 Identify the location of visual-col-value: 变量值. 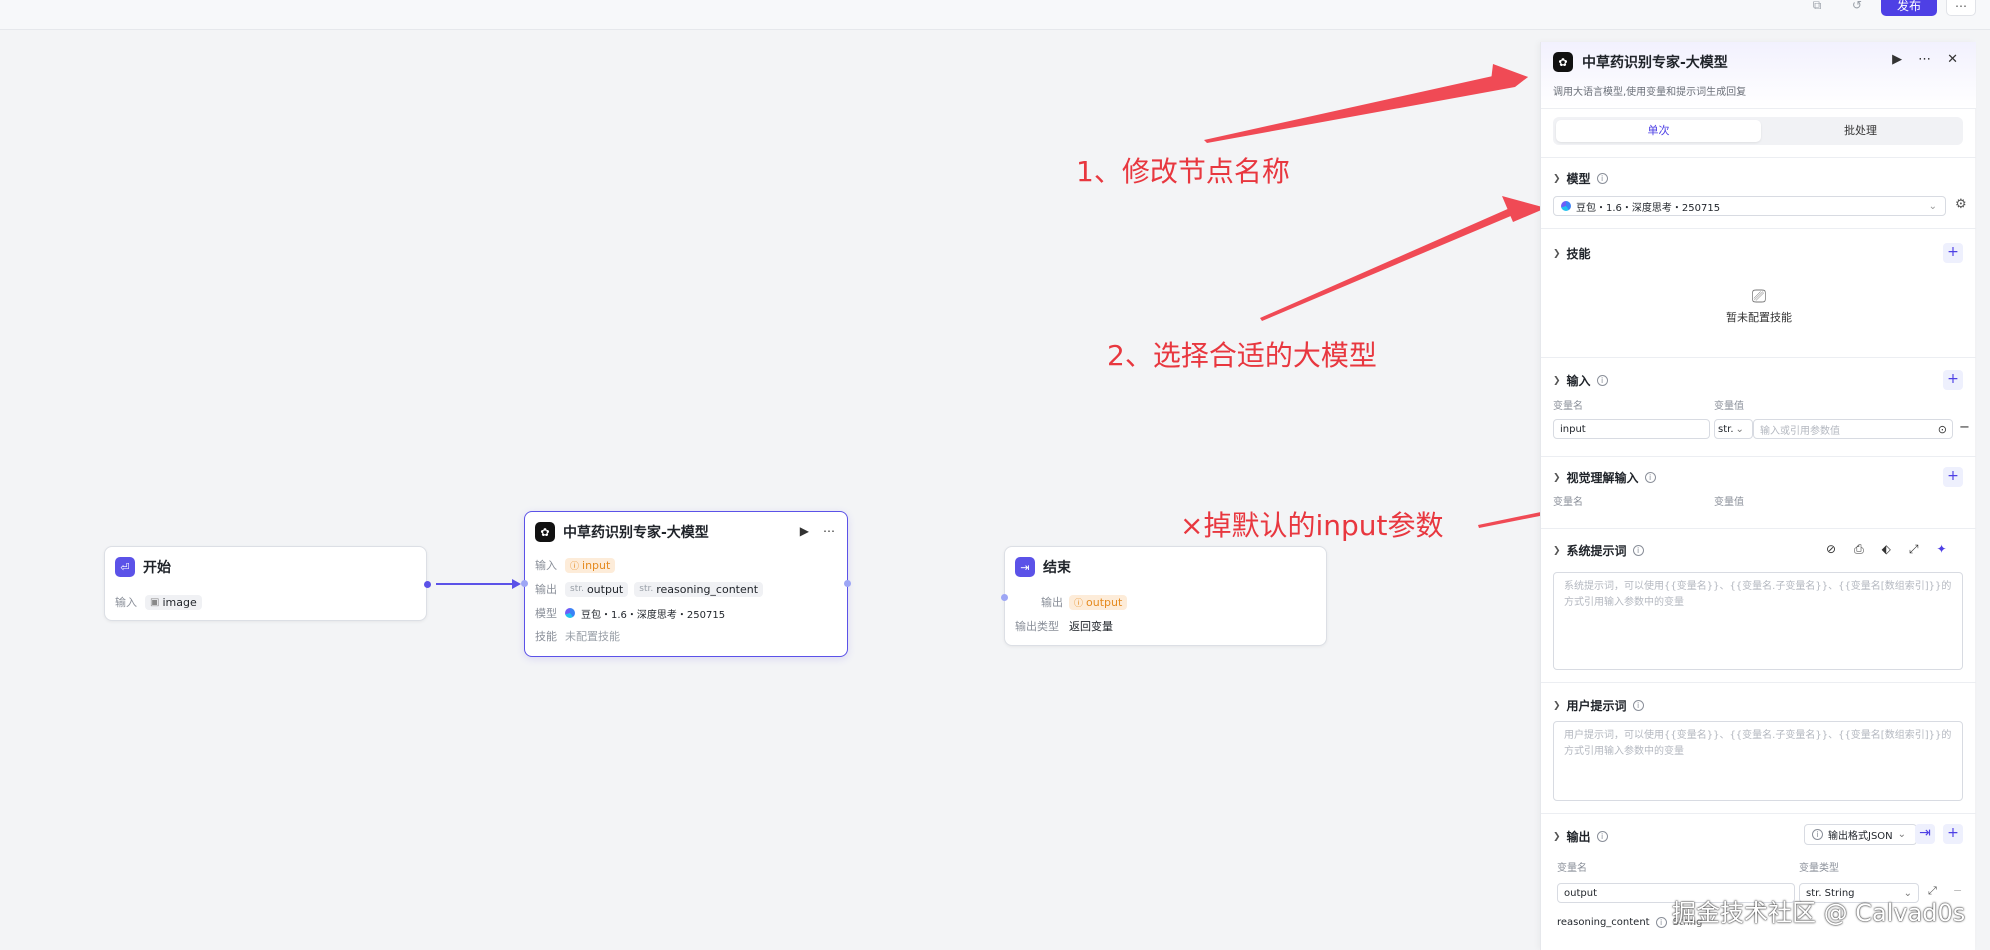
(1729, 502).